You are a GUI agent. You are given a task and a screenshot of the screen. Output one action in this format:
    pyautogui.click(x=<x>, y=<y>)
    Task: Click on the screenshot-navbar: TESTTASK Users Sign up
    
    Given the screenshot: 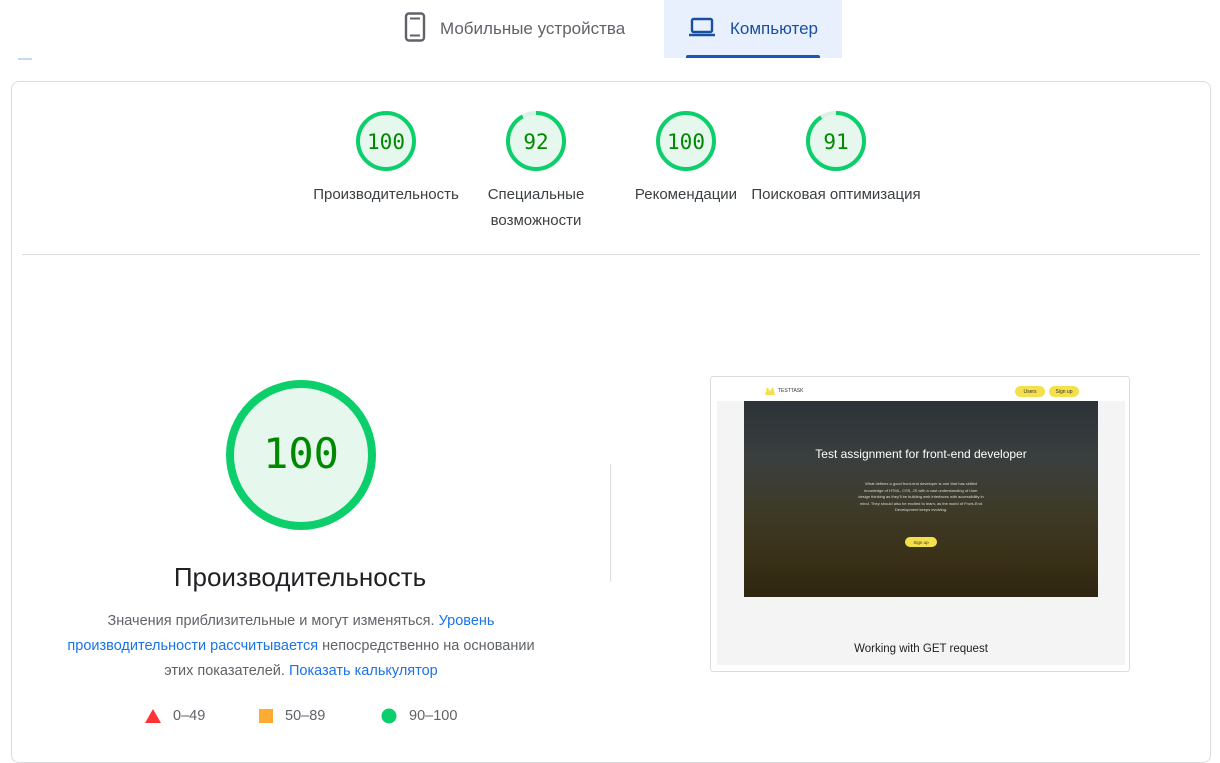 What is the action you would take?
    pyautogui.click(x=921, y=392)
    